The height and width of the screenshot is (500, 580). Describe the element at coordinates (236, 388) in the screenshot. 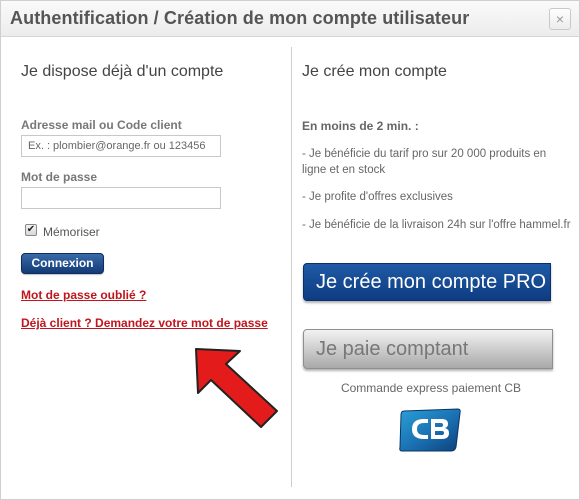

I see `red-arrow` at that location.